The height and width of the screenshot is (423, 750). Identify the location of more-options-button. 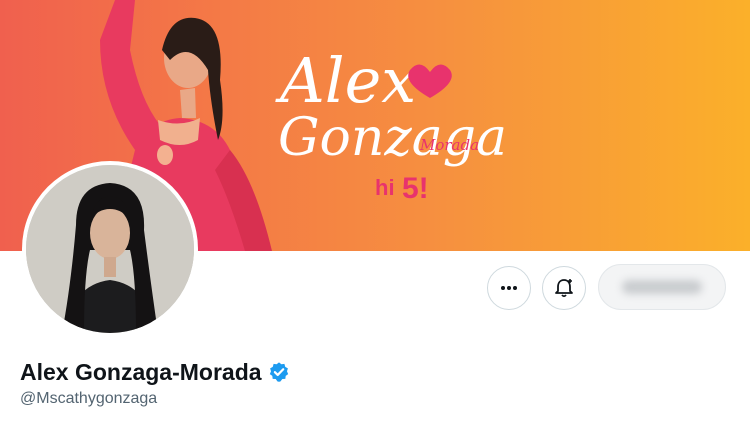
(509, 288).